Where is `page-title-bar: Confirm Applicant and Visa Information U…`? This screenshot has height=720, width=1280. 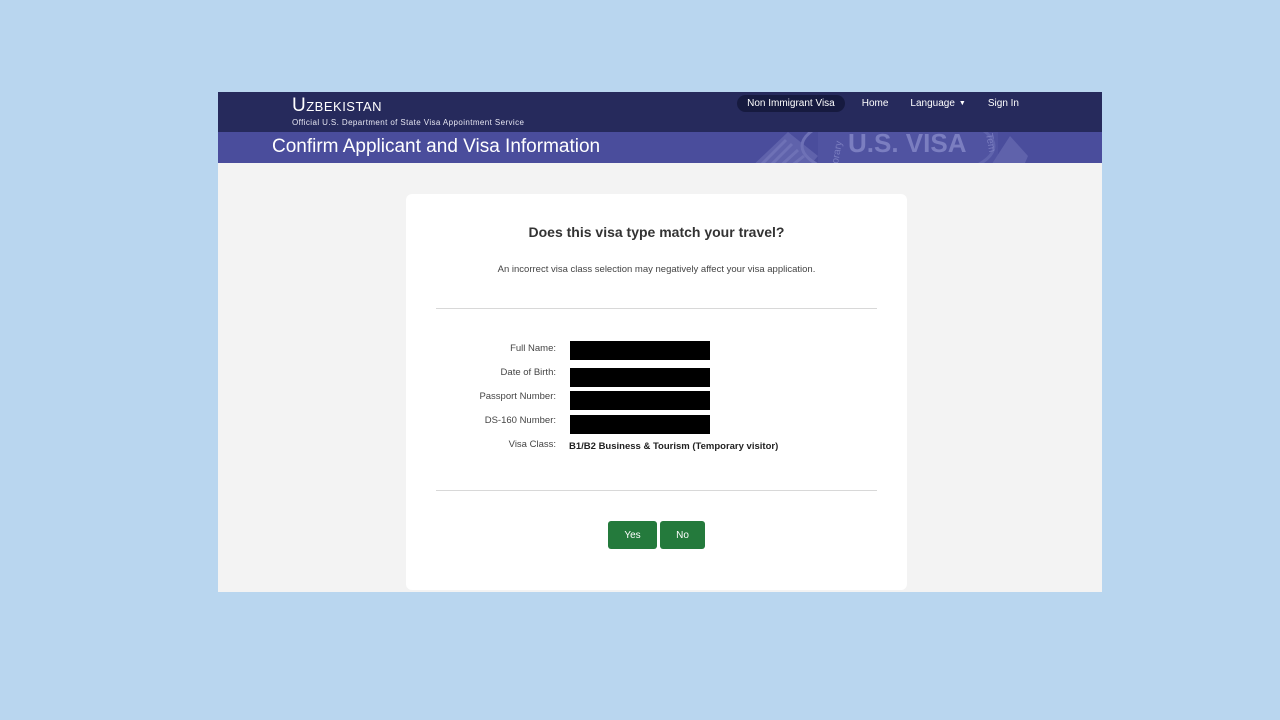 page-title-bar: Confirm Applicant and Visa Information U… is located at coordinates (660, 147).